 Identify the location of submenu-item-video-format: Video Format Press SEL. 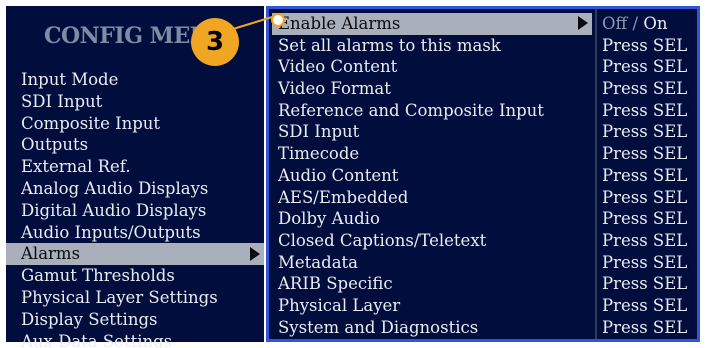
(483, 89).